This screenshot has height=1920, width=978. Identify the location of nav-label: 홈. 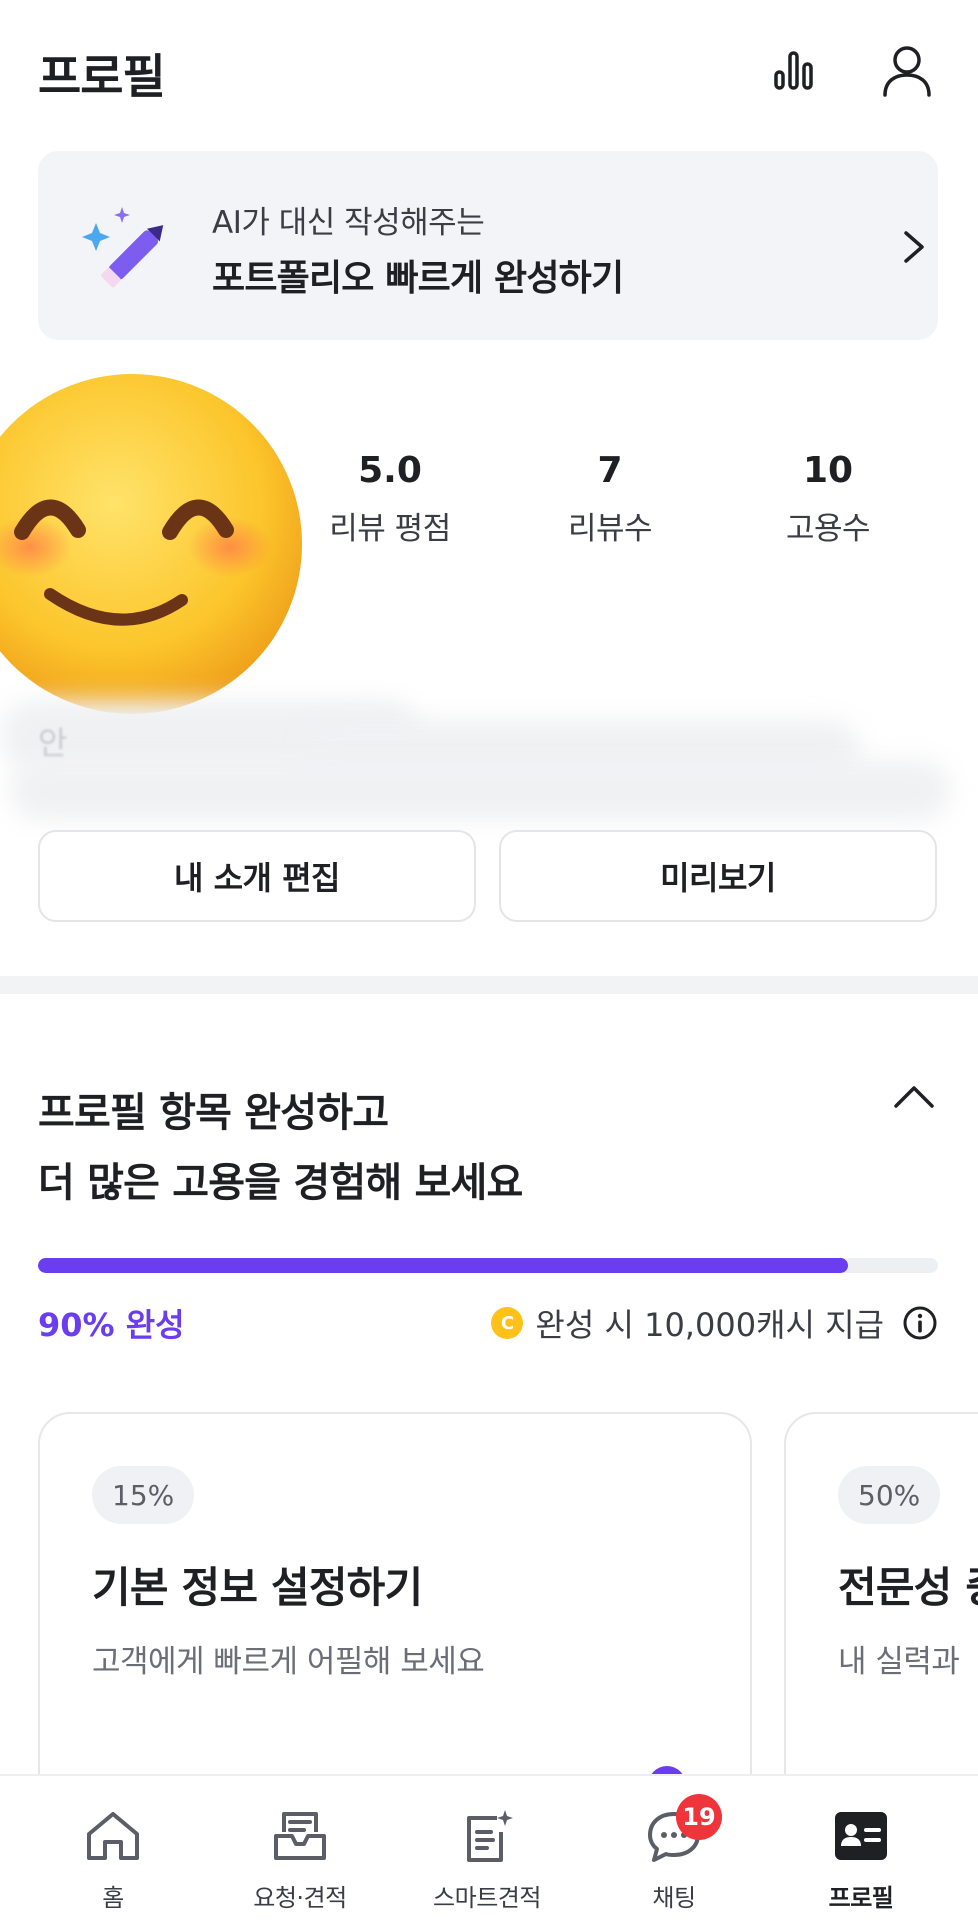
(113, 1898).